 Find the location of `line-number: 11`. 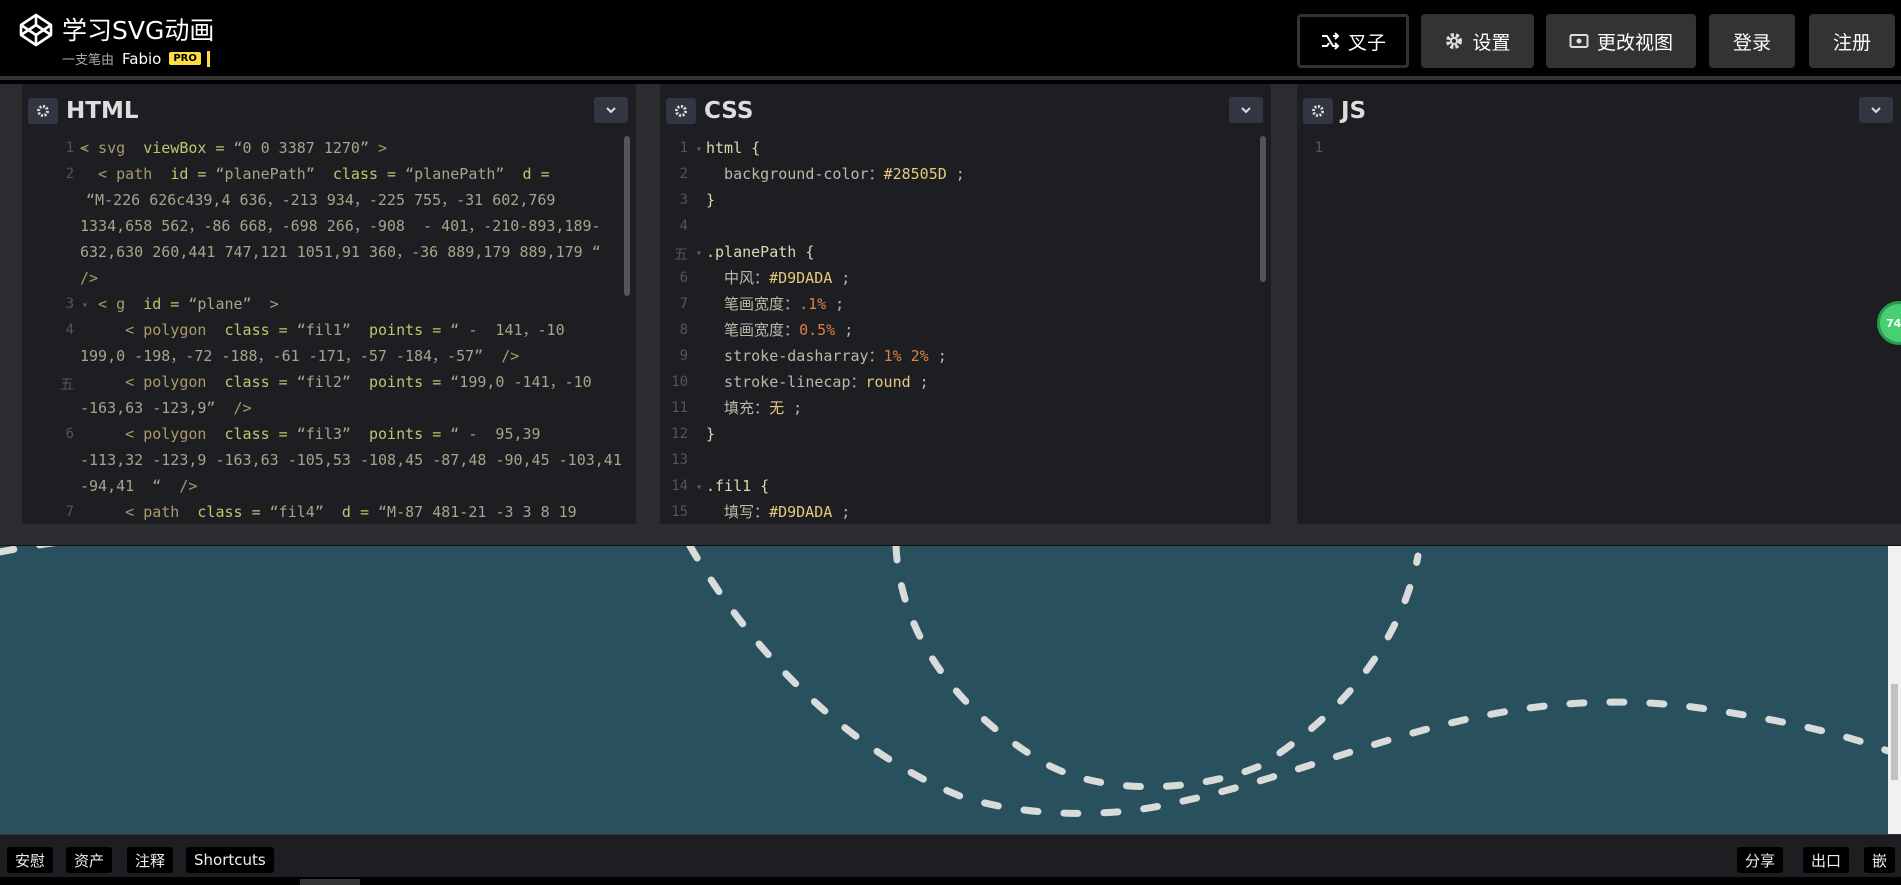

line-number: 11 is located at coordinates (679, 408).